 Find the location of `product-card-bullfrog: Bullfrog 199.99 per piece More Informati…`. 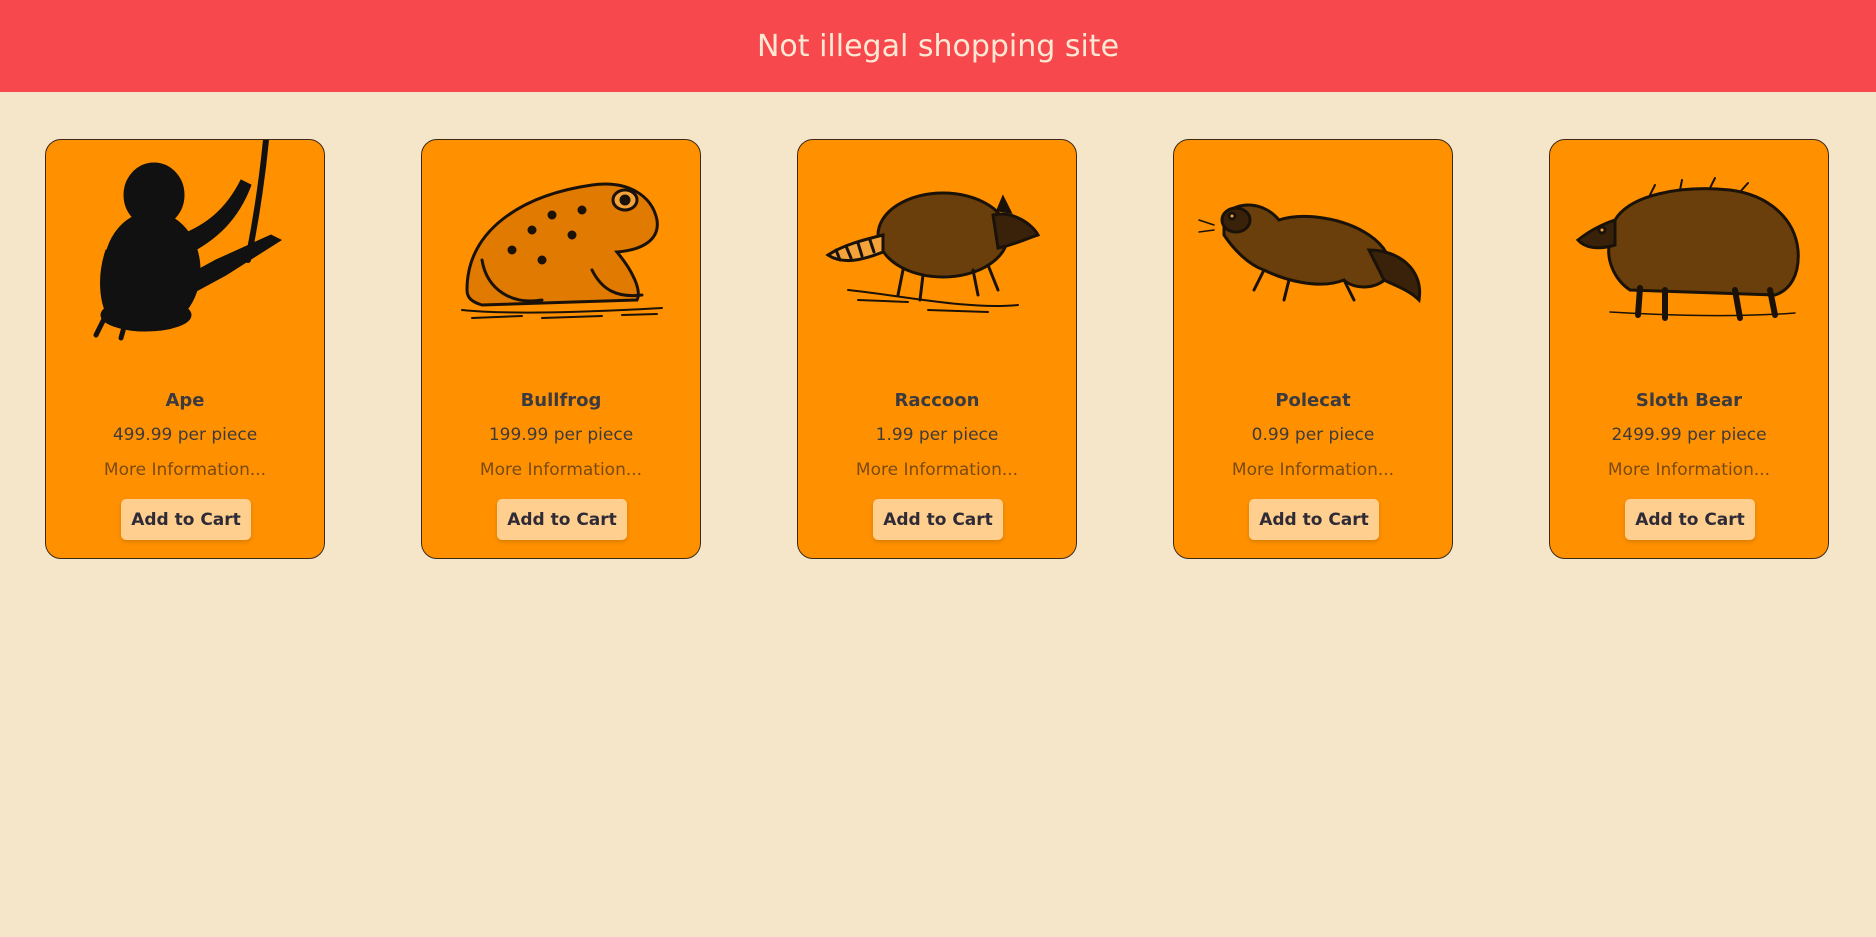

product-card-bullfrog: Bullfrog 199.99 per piece More Informati… is located at coordinates (561, 349).